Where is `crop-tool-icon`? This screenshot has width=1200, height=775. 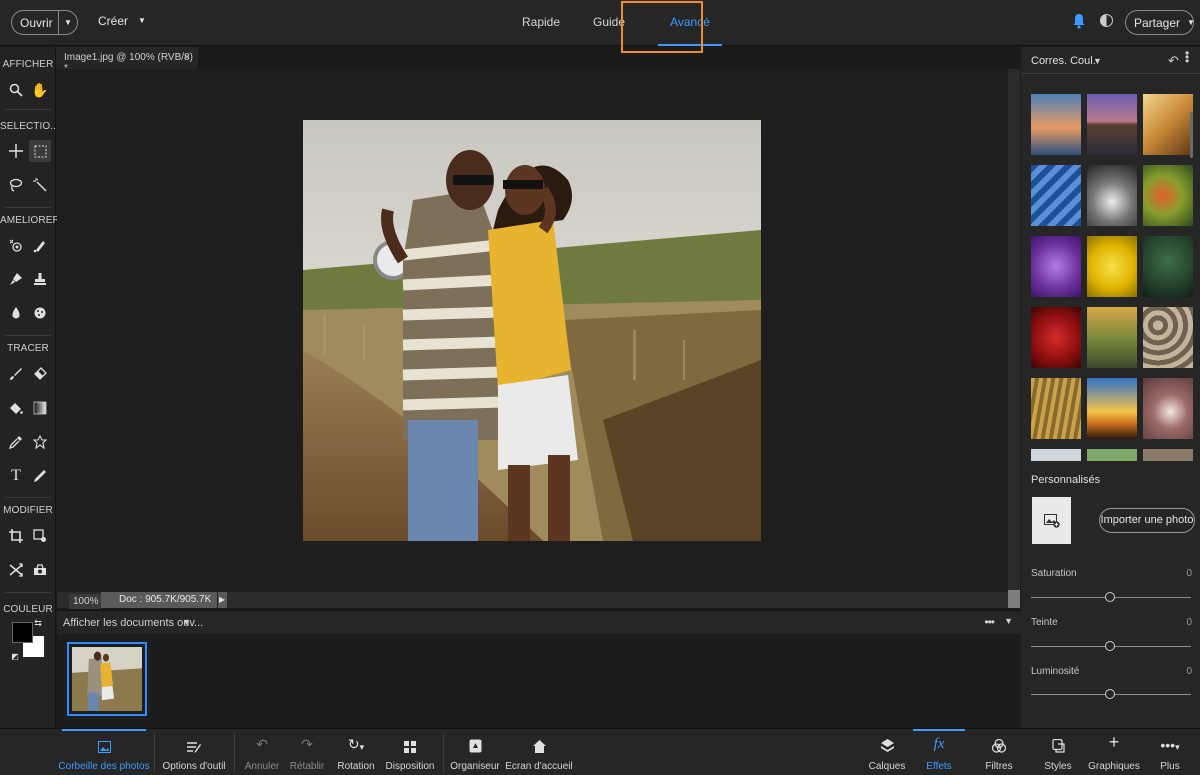
crop-tool-icon is located at coordinates (16, 536).